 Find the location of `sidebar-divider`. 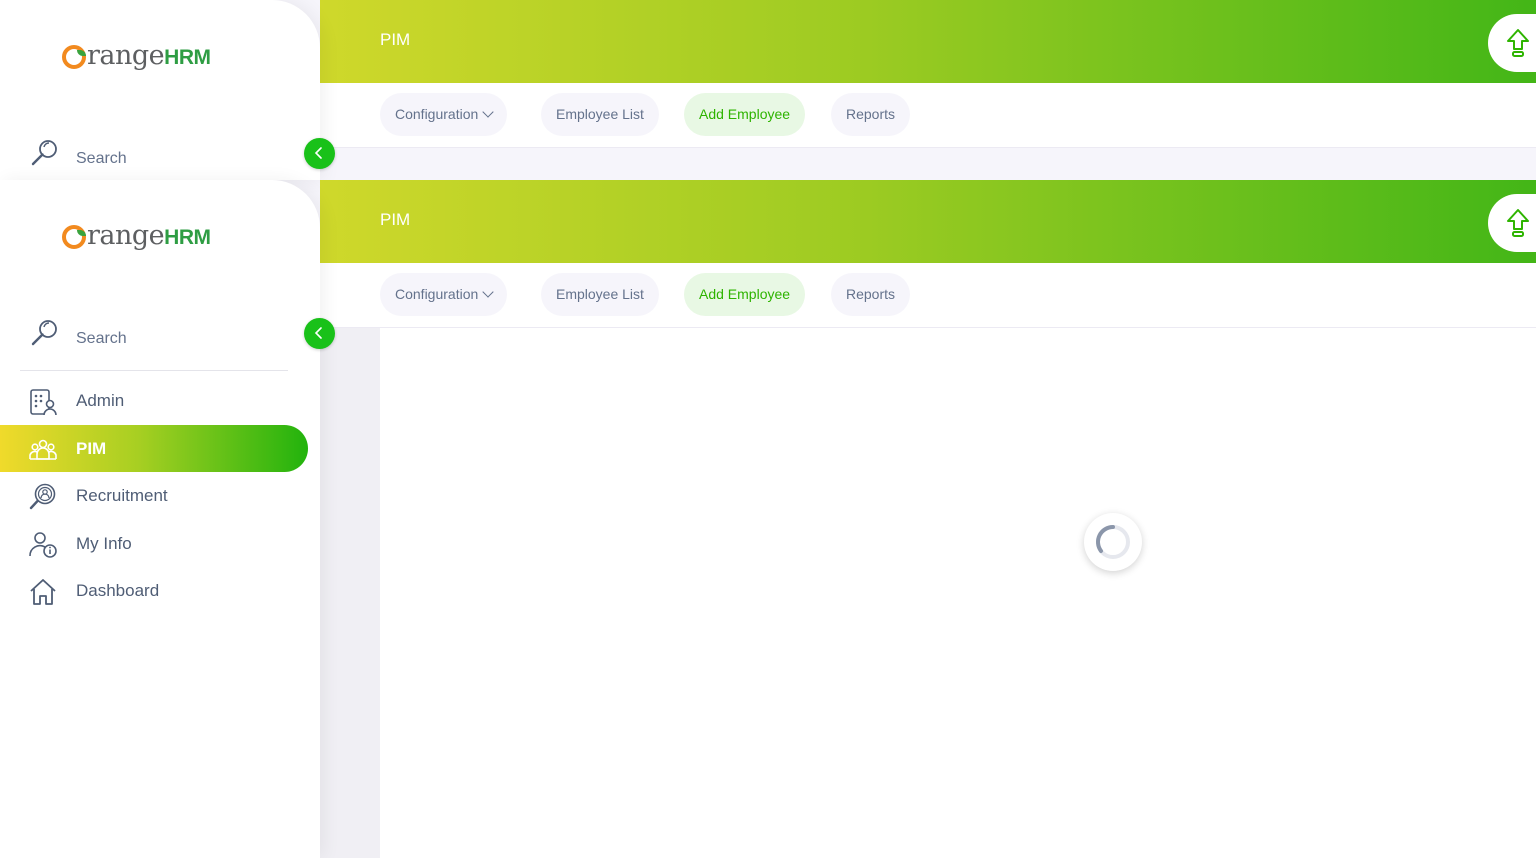

sidebar-divider is located at coordinates (154, 370).